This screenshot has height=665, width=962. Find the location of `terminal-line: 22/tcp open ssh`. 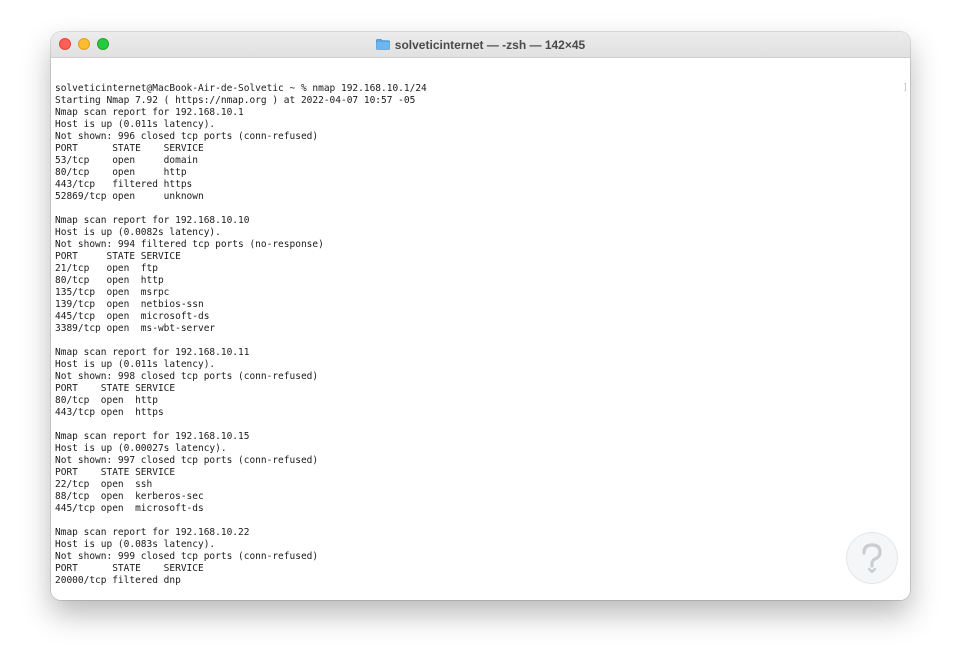

terminal-line: 22/tcp open ssh is located at coordinates (104, 484).